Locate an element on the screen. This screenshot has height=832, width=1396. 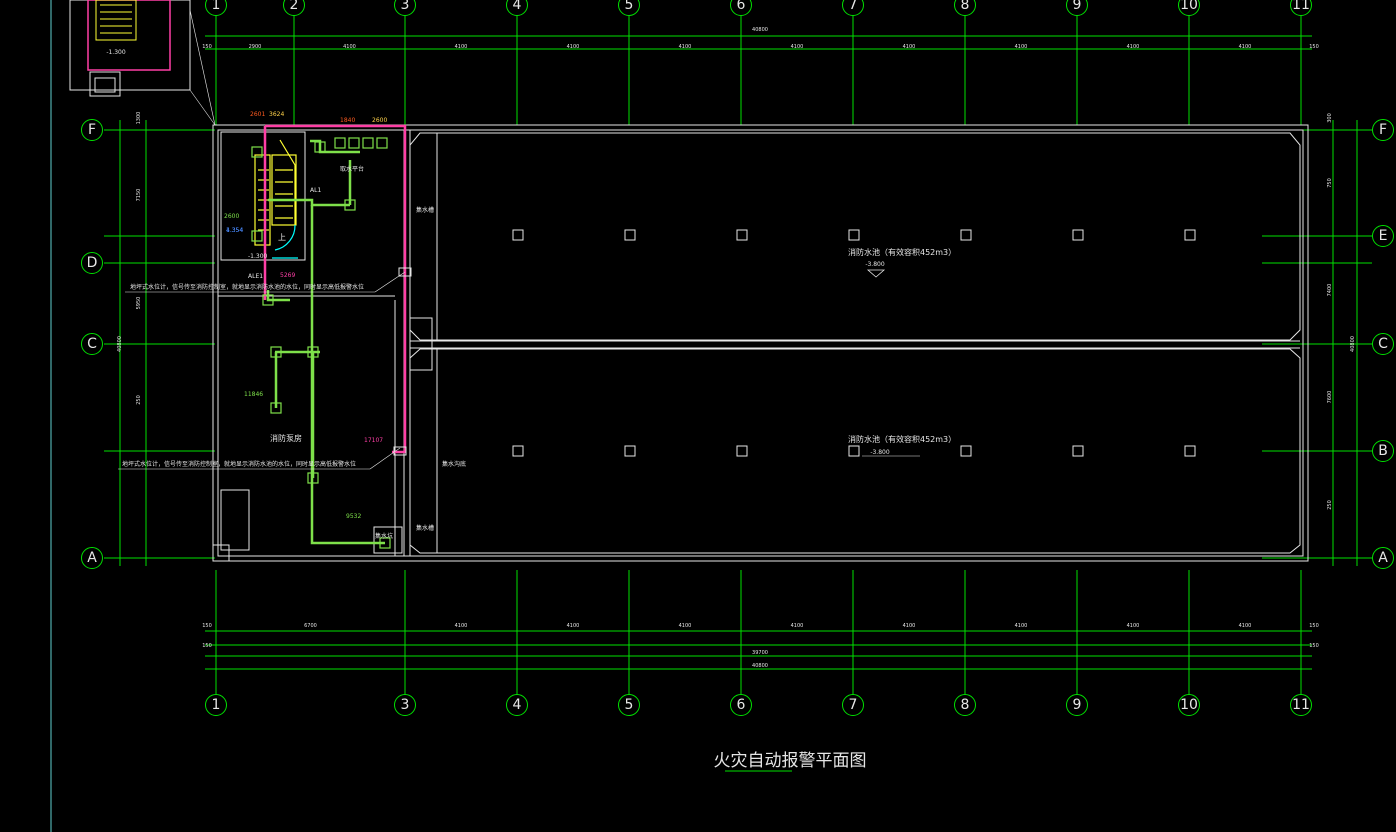
alarm-box-lower-label: ALE1 is located at coordinates (255, 276).